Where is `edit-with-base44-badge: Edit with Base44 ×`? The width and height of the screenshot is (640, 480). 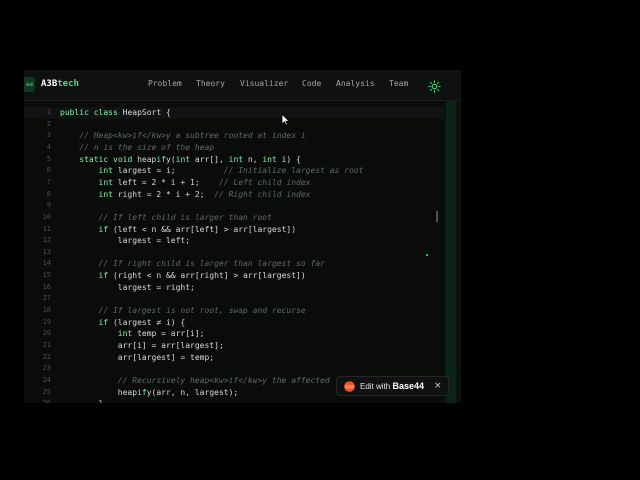
edit-with-base44-badge: Edit with Base44 × is located at coordinates (392, 386).